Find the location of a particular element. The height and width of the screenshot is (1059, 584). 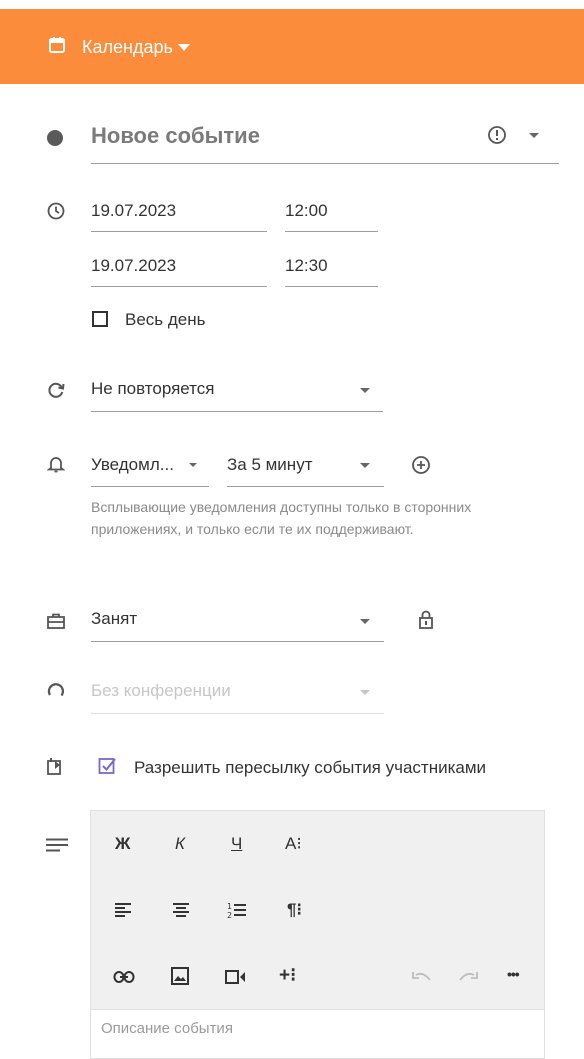

end-time-input: 12:30 is located at coordinates (331, 271).